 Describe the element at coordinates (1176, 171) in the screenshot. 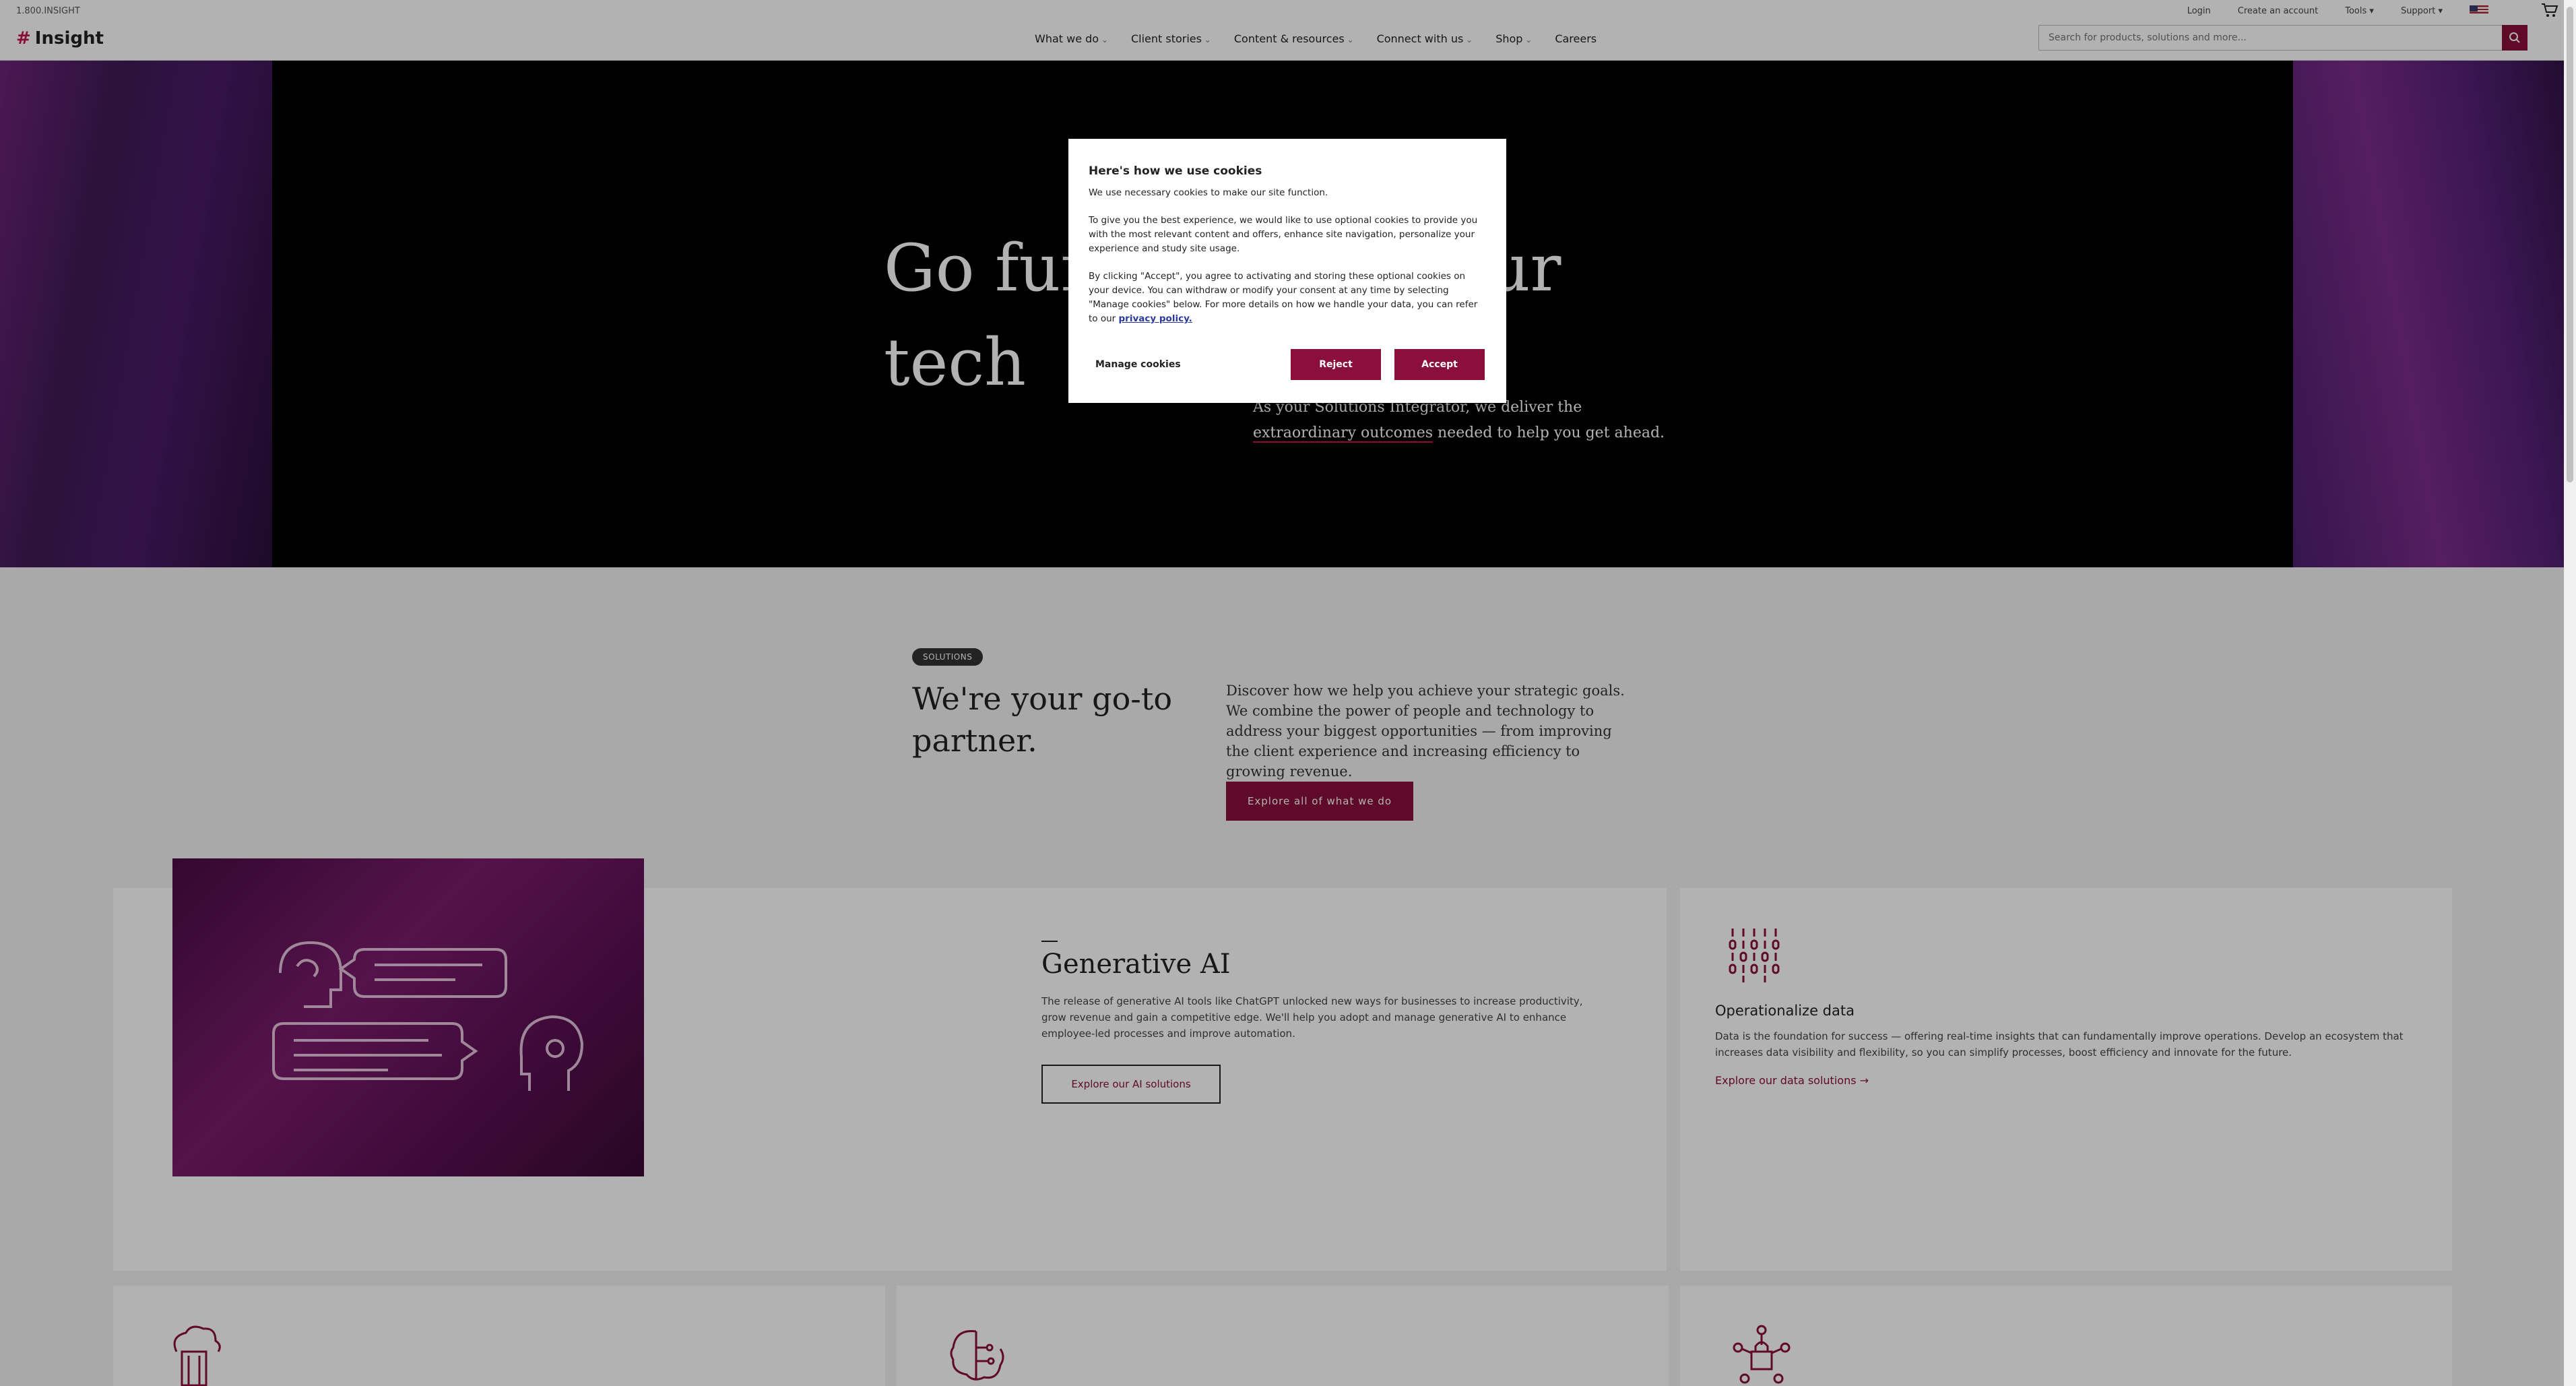

I see `cookie-dialog-title: Here's how we use cookies` at that location.